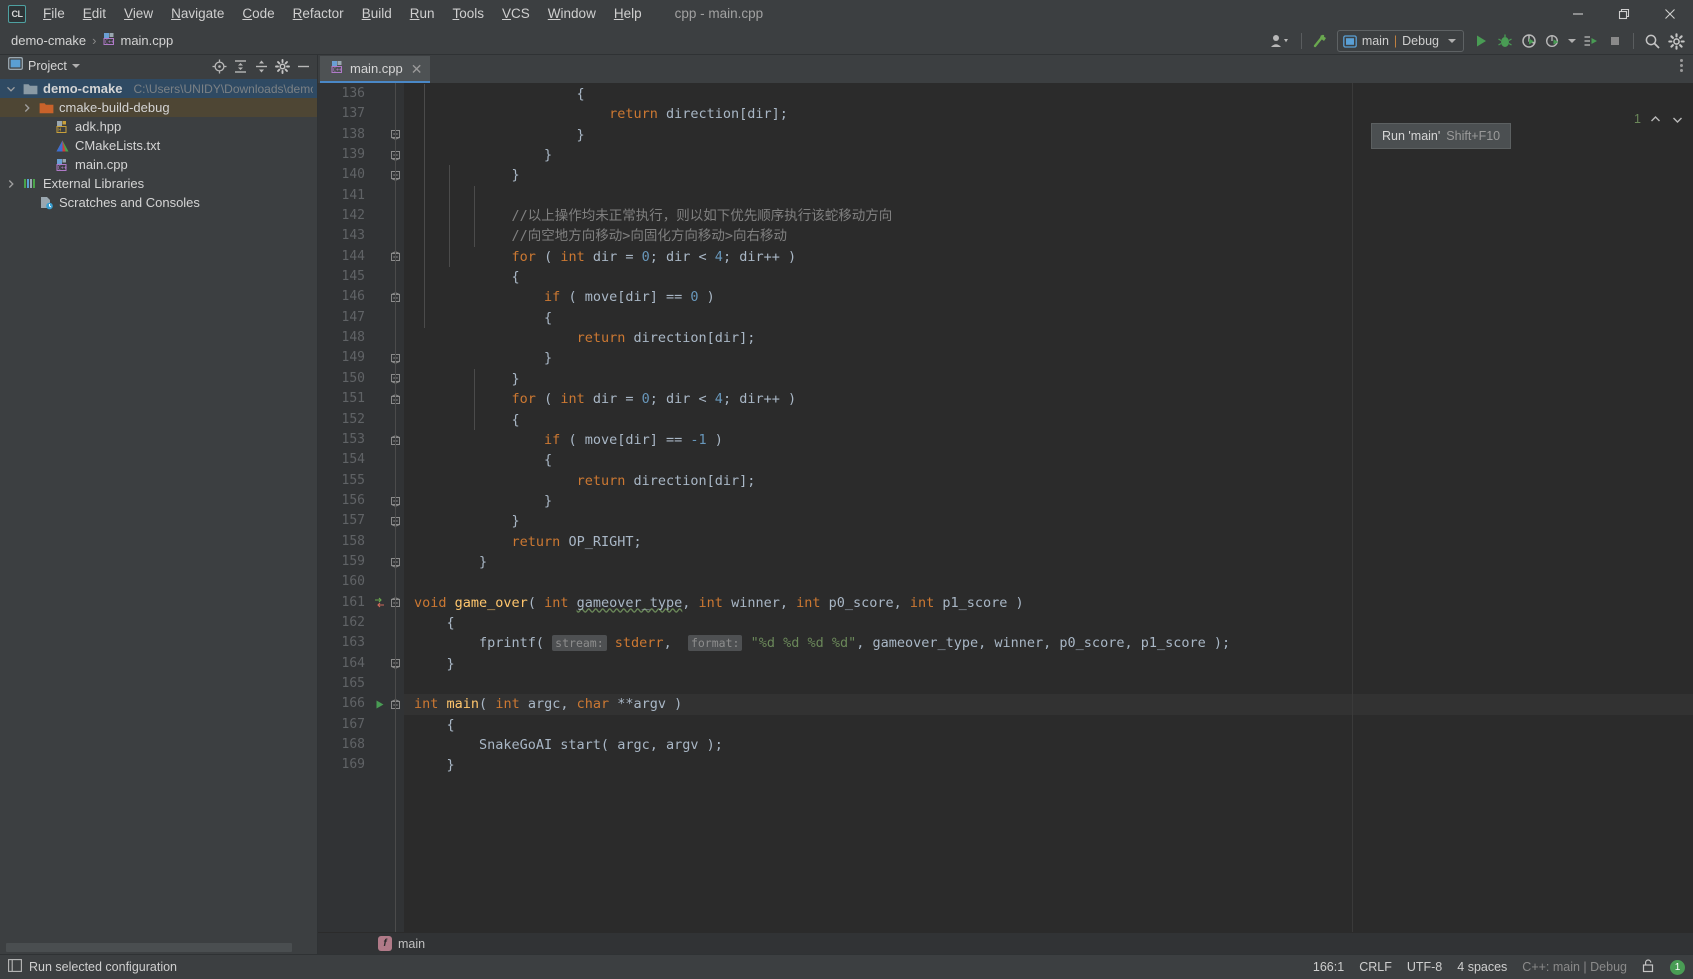 This screenshot has height=979, width=1693. What do you see at coordinates (1048, 236) in the screenshot?
I see `code-line: //向空地方向移动>向固化方向移动>向右移动` at bounding box center [1048, 236].